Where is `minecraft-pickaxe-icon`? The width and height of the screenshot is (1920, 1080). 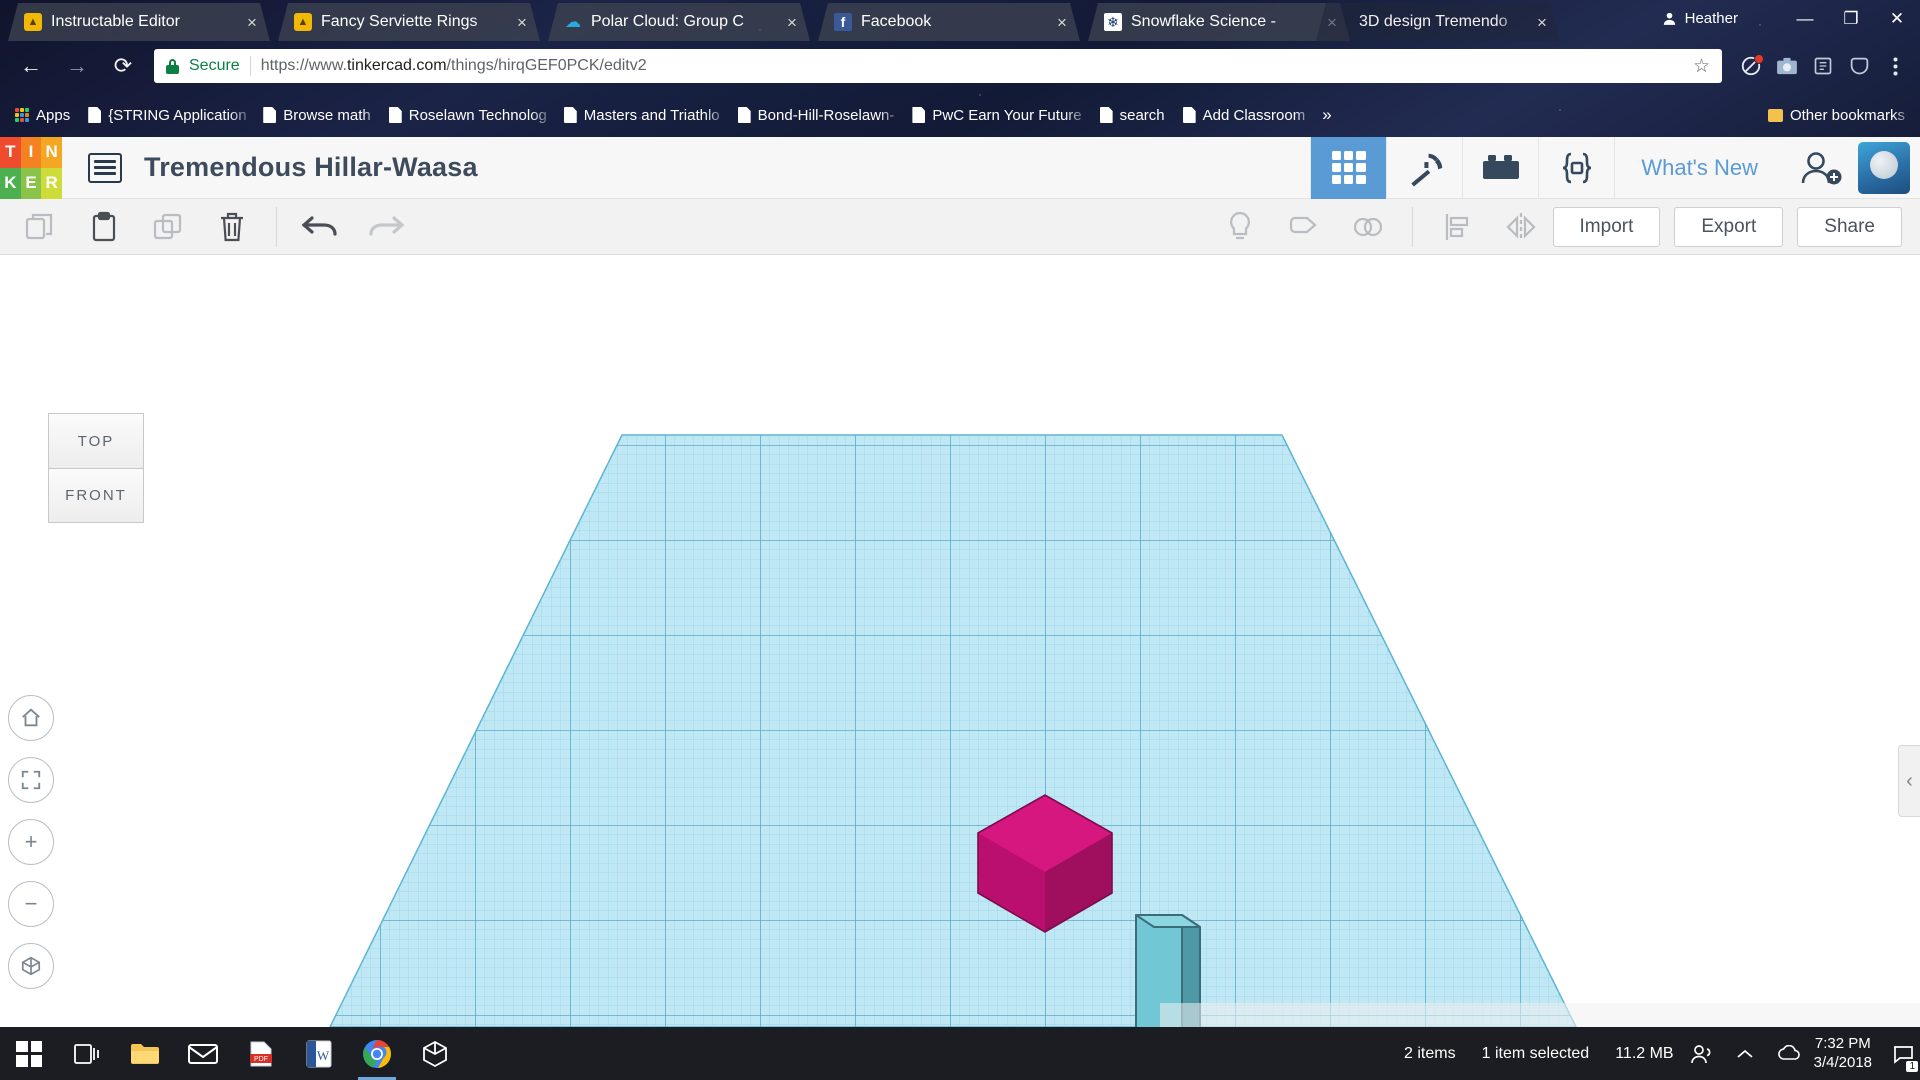 minecraft-pickaxe-icon is located at coordinates (1424, 167).